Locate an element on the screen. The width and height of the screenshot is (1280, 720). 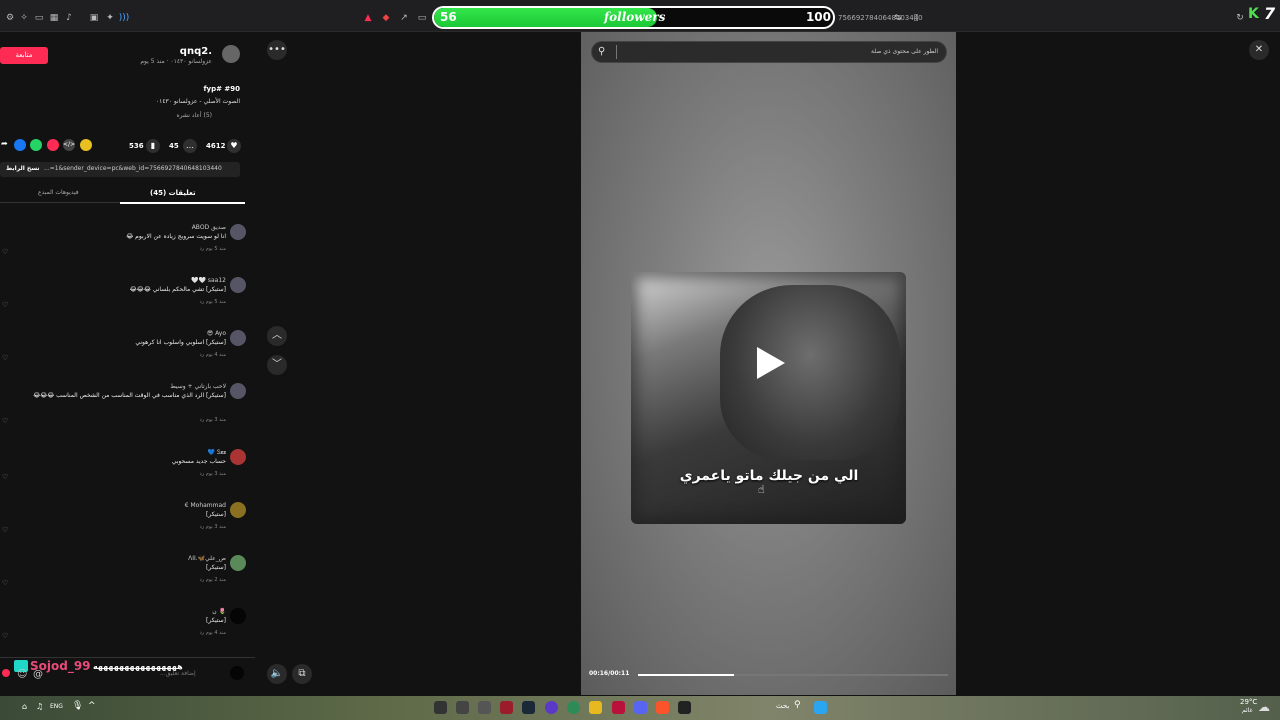
share-emoji-icon is located at coordinates (86, 145).